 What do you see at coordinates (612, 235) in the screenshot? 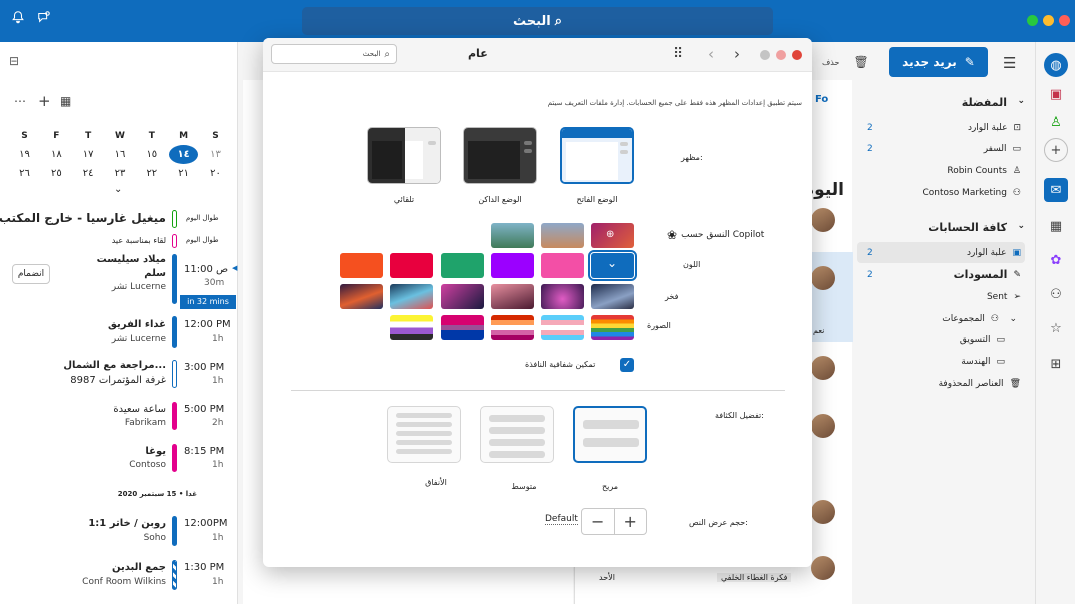
I see `copilot-generate-swatch: ⊕` at bounding box center [612, 235].